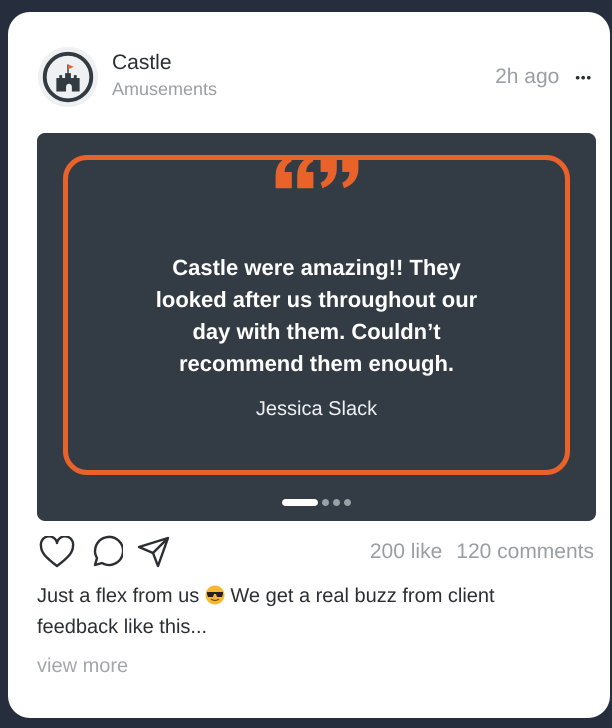  What do you see at coordinates (118, 596) in the screenshot?
I see `caption-text: Just a flex from us` at bounding box center [118, 596].